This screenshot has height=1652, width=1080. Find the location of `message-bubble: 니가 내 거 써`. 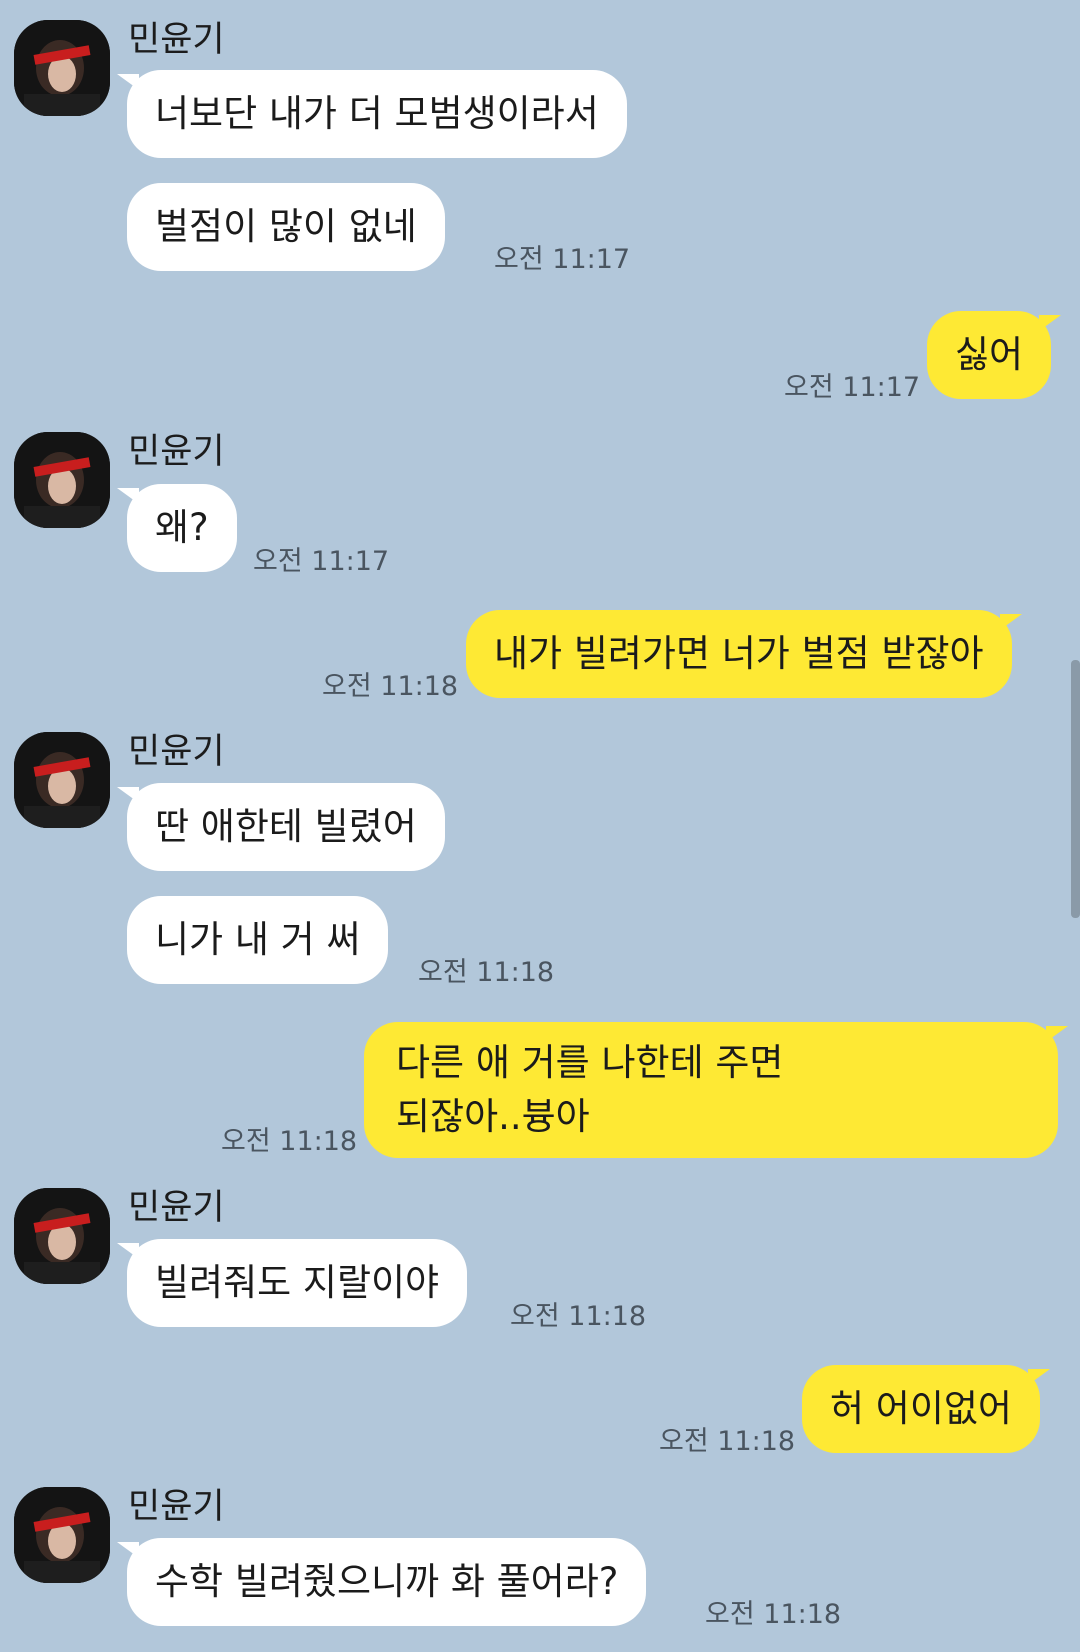

message-bubble: 니가 내 거 써 is located at coordinates (258, 940).